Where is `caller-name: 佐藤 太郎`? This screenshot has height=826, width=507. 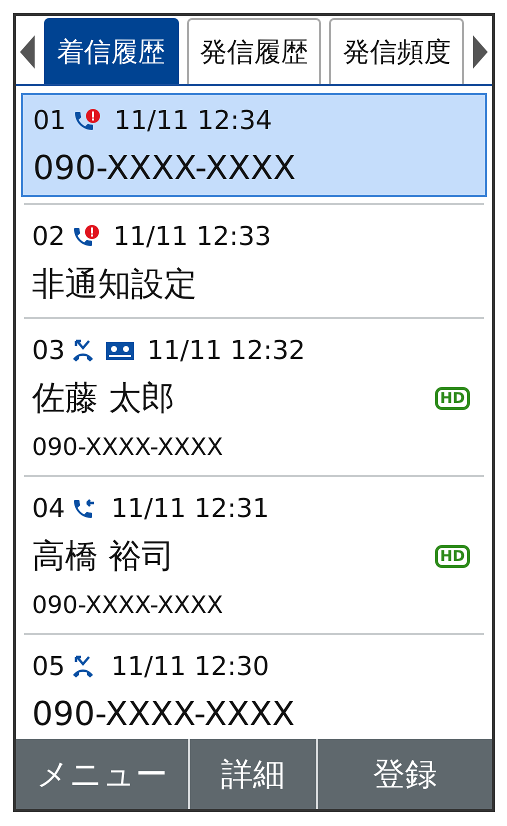 caller-name: 佐藤 太郎 is located at coordinates (103, 398).